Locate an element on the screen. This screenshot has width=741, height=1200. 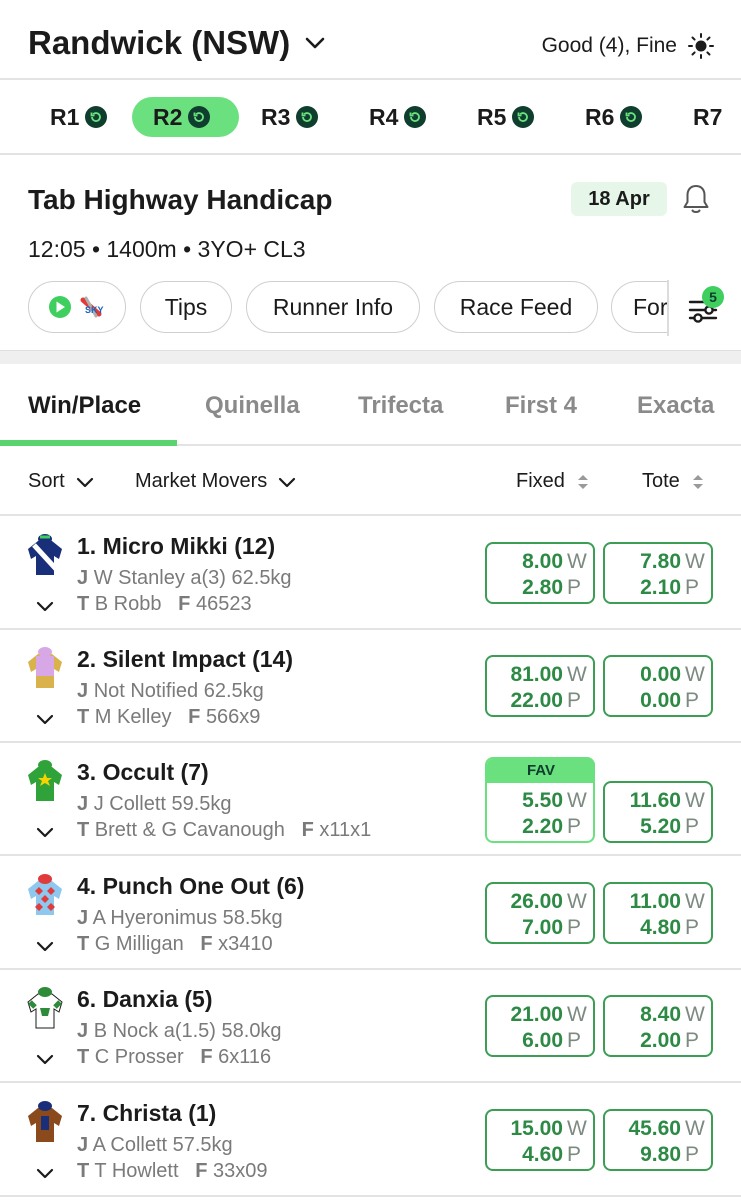
race-tab-label: R7 is located at coordinates (708, 116).